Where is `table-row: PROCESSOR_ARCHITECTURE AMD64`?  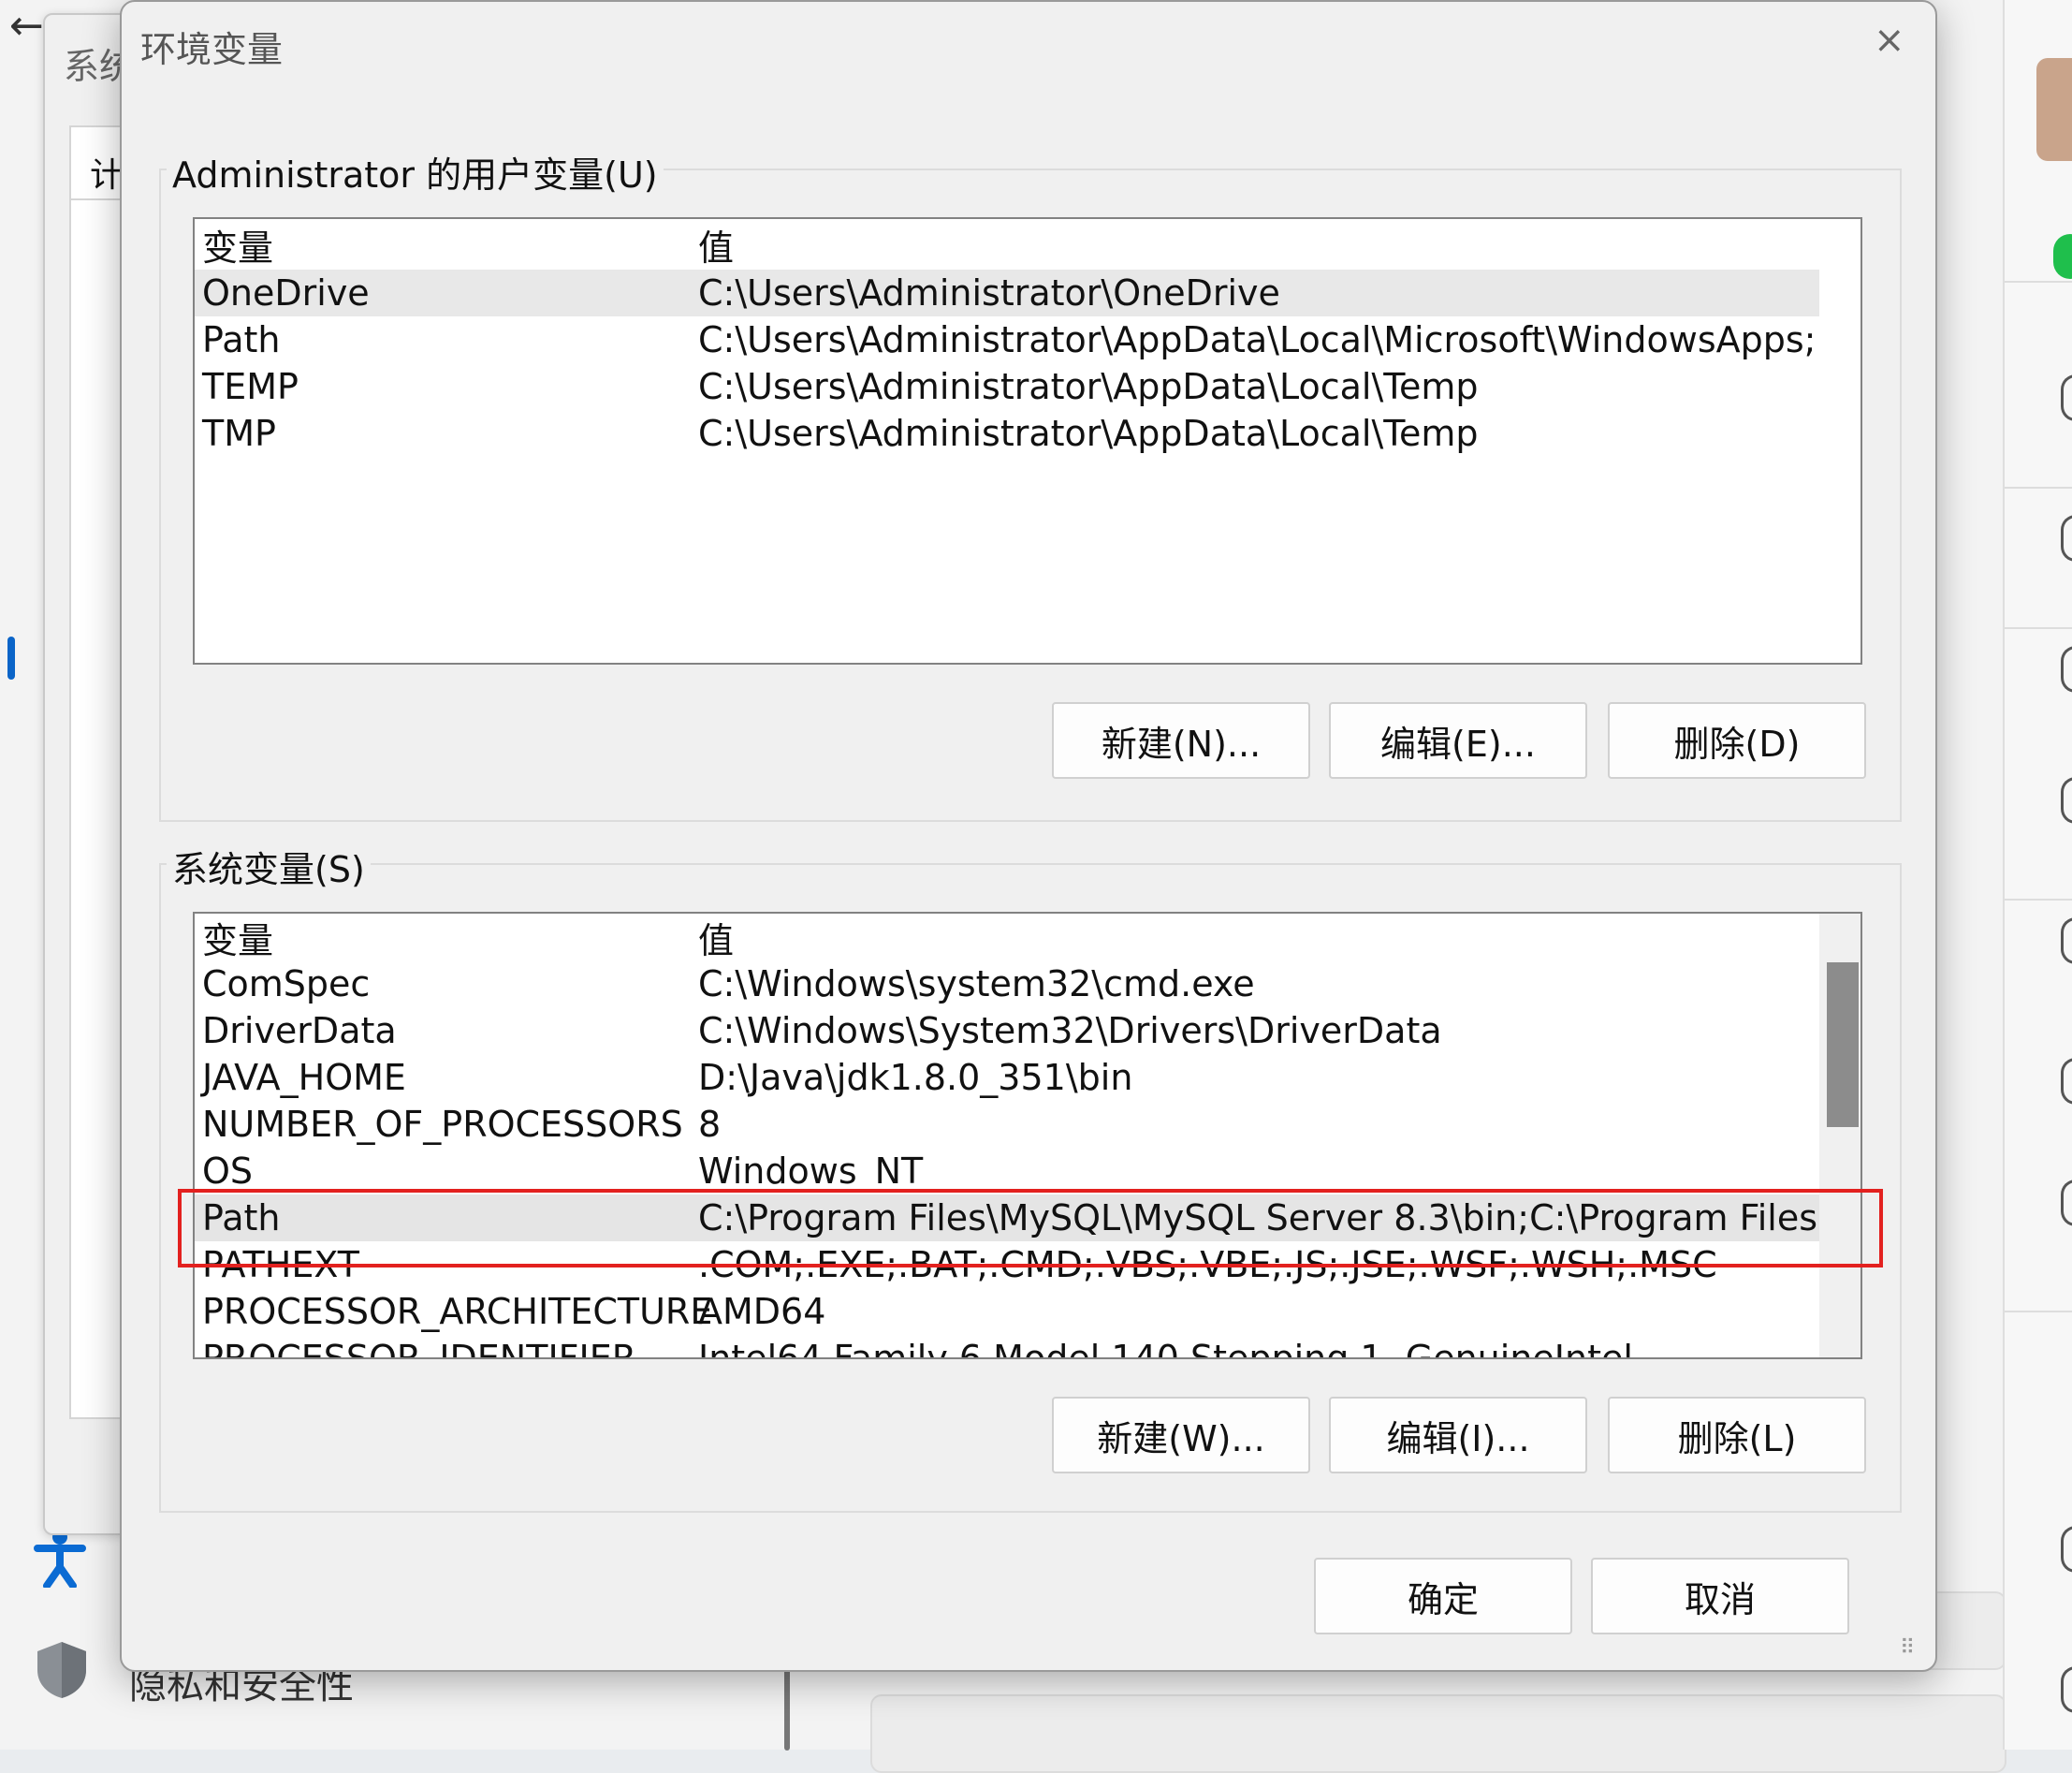 table-row: PROCESSOR_ARCHITECTURE AMD64 is located at coordinates (1007, 1311).